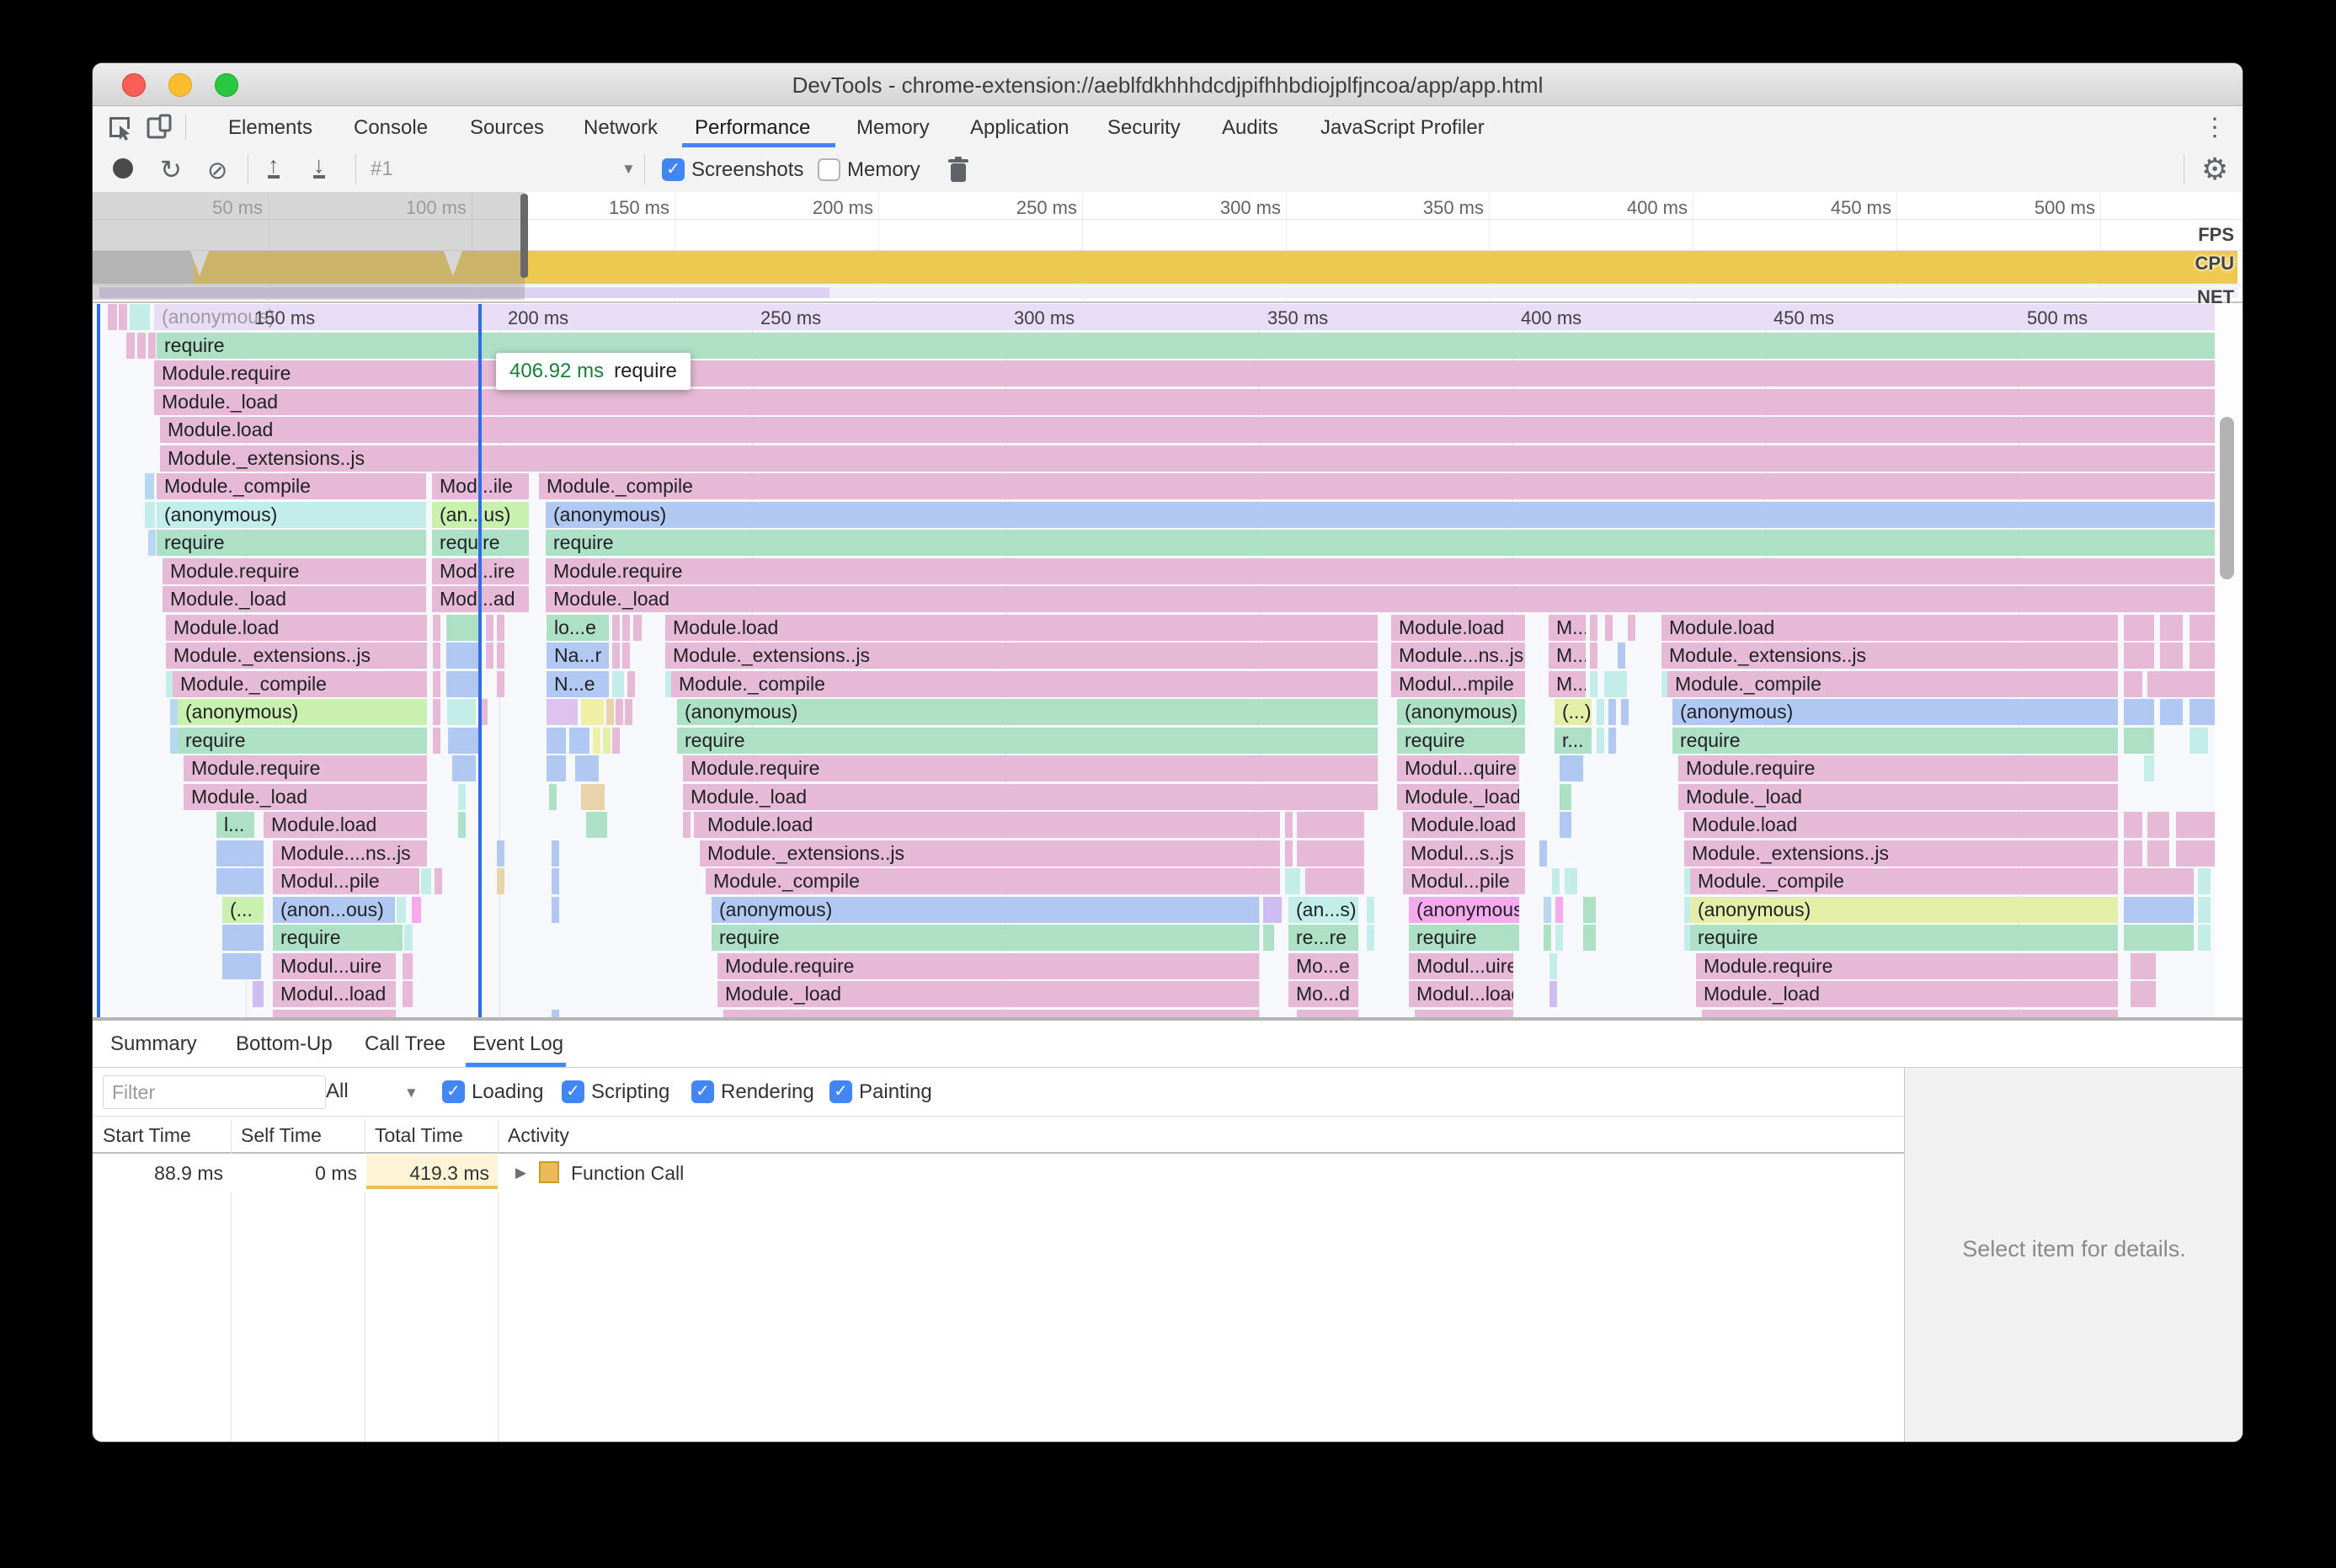 The height and width of the screenshot is (1568, 2336). What do you see at coordinates (578, 628) in the screenshot?
I see `flame-bar: lo...e` at bounding box center [578, 628].